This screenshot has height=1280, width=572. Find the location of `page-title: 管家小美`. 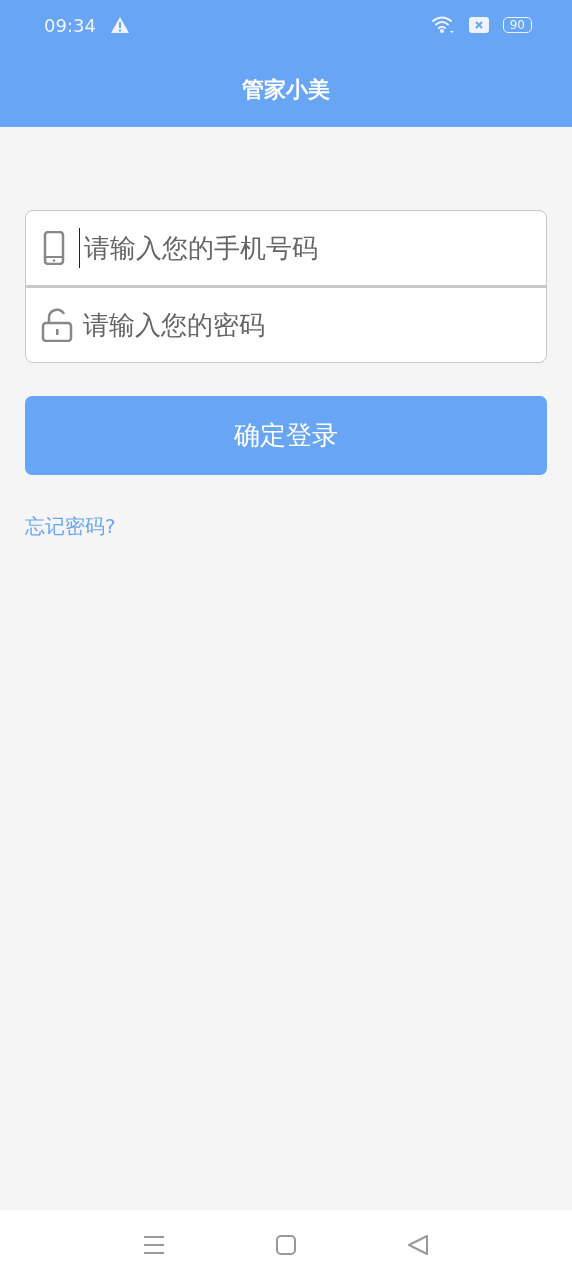

page-title: 管家小美 is located at coordinates (286, 90).